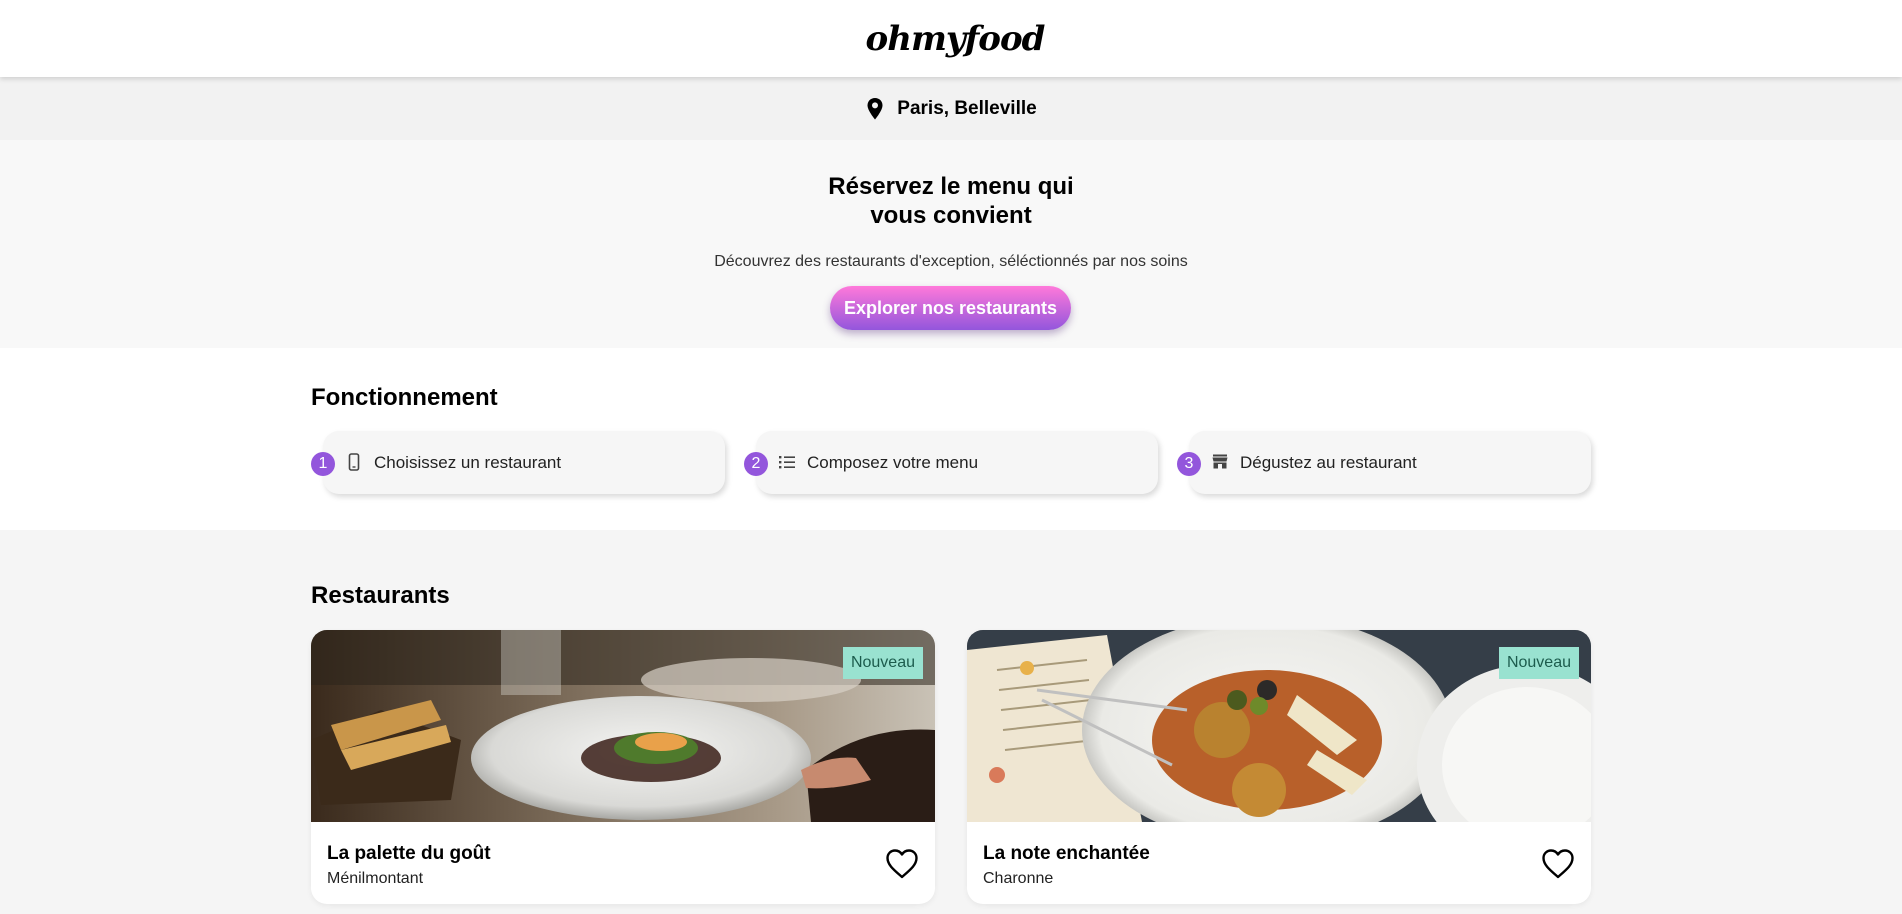  I want to click on step-number: 3, so click(1189, 464).